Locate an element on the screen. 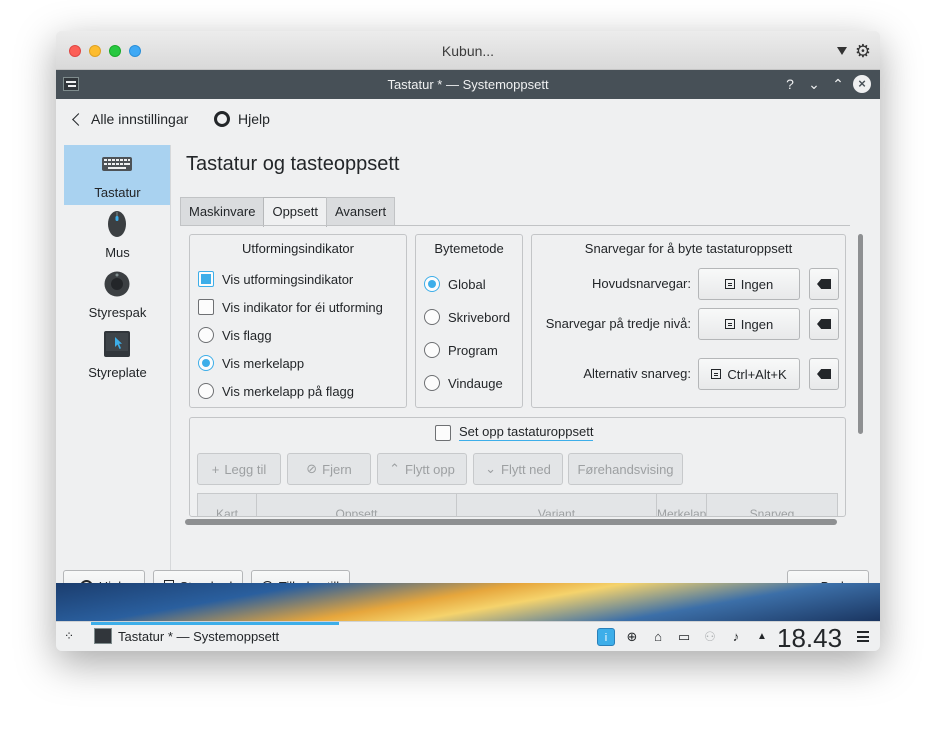 The height and width of the screenshot is (732, 936). third-level-shortcut-button: Ingen is located at coordinates (749, 324).